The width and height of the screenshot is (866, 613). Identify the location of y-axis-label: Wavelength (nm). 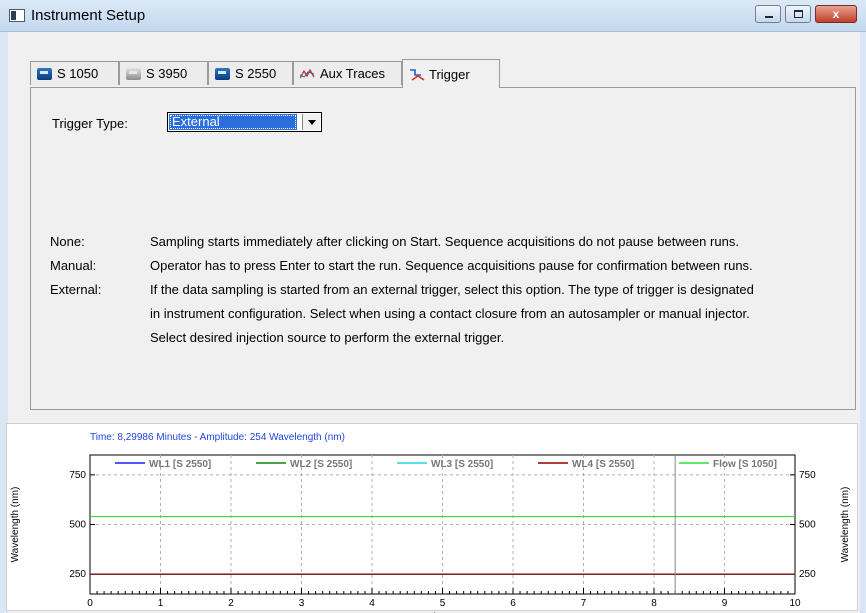
(15, 525).